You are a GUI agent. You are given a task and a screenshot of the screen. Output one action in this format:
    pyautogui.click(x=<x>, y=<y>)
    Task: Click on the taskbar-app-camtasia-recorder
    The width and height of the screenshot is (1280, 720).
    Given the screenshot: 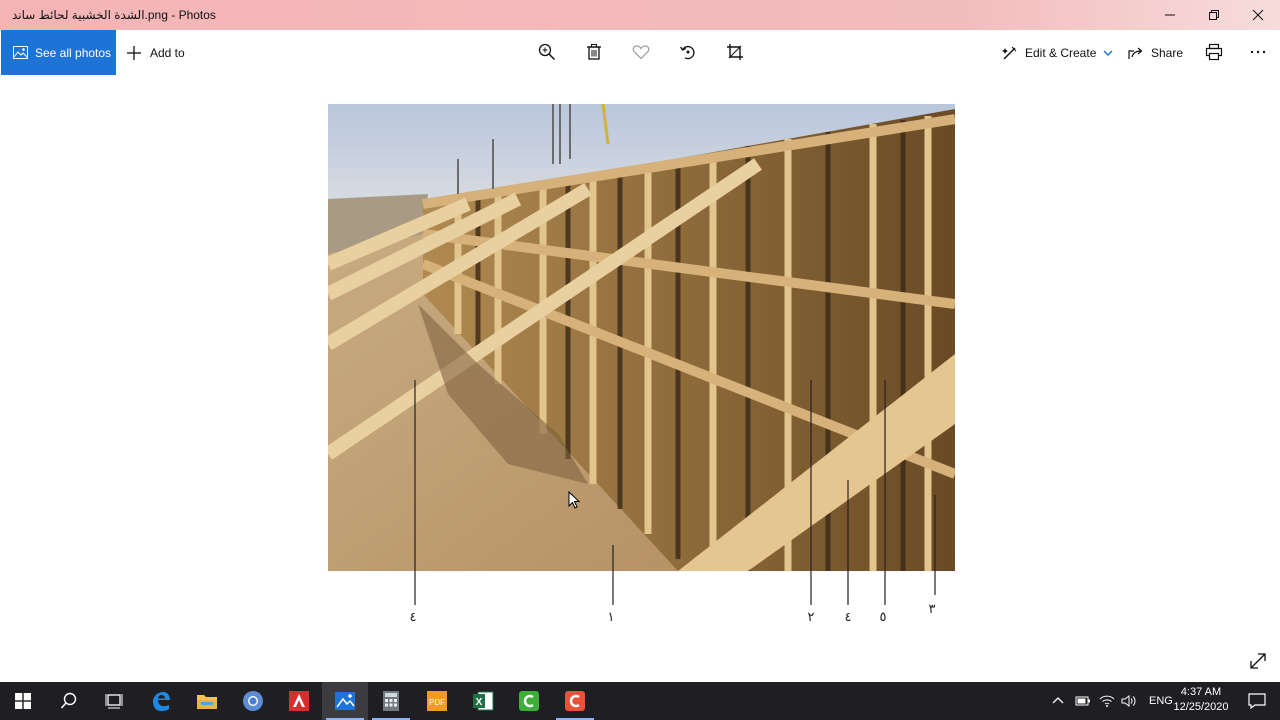 What is the action you would take?
    pyautogui.click(x=575, y=701)
    